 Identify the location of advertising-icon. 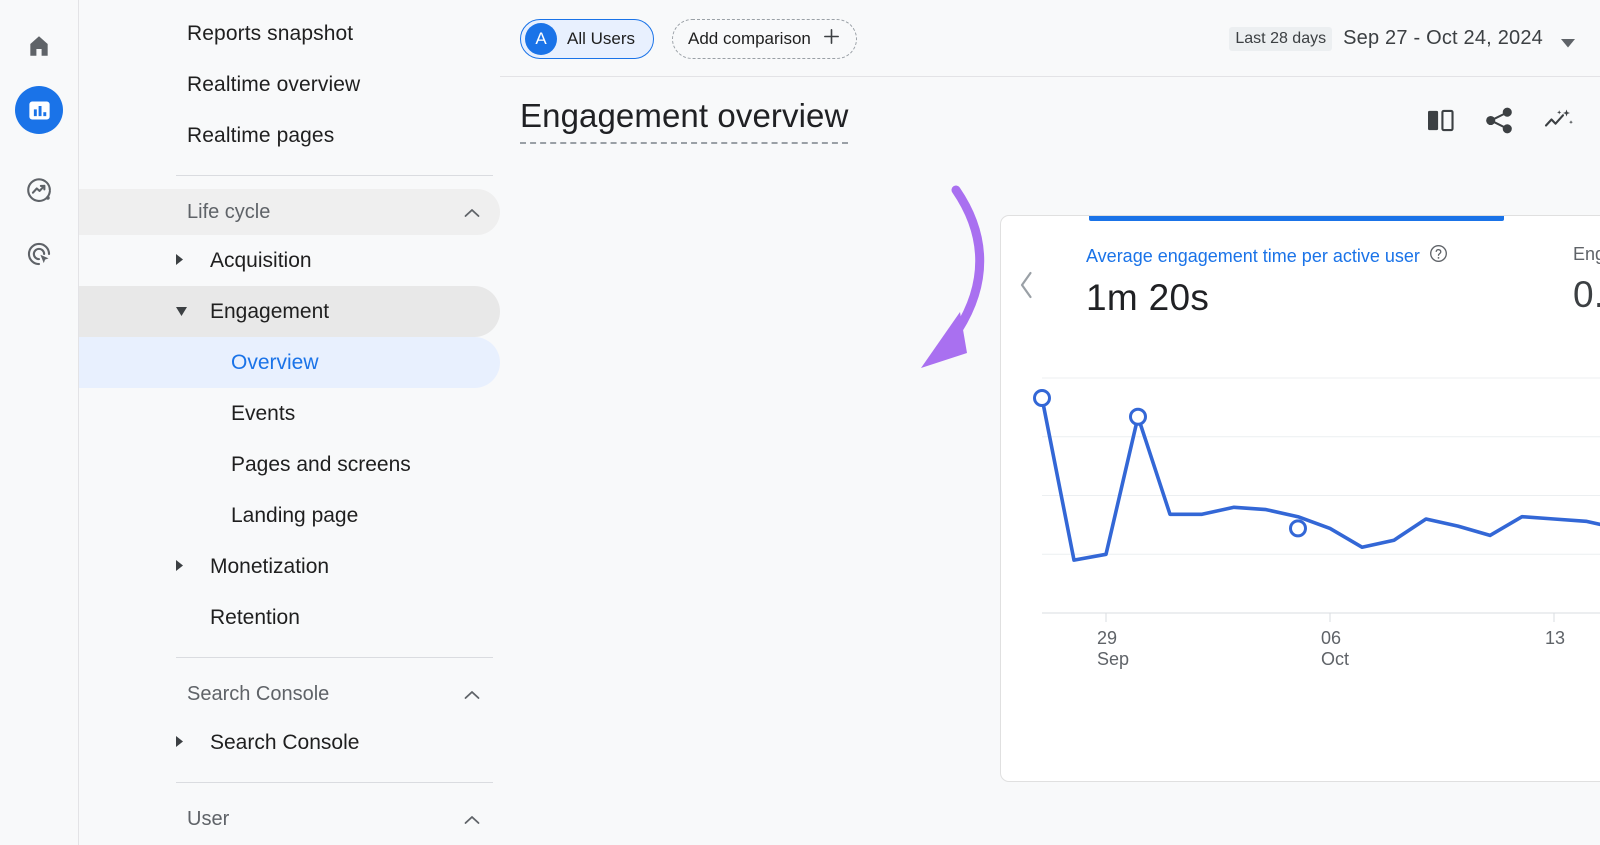
(39, 254).